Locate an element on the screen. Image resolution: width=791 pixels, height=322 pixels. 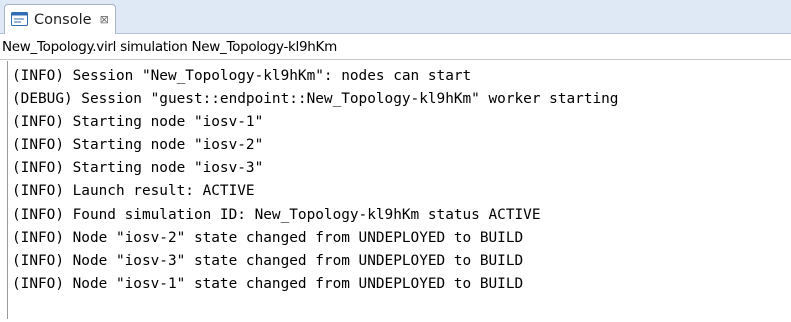
close-icon: ⊠ is located at coordinates (104, 19).